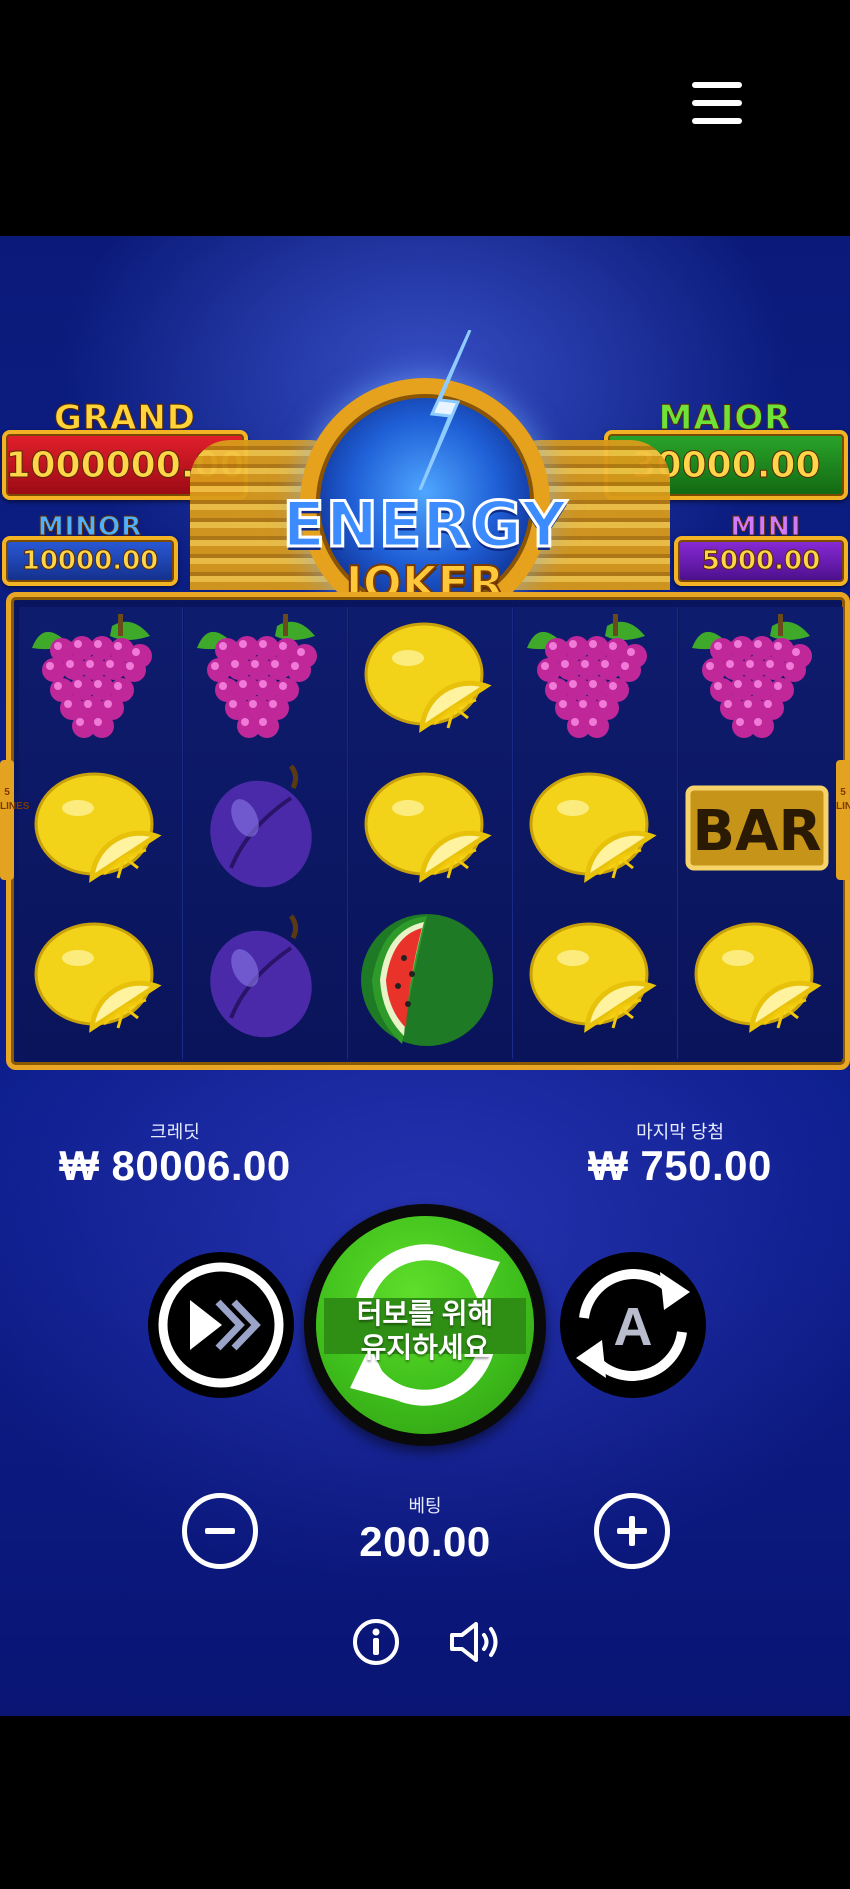  What do you see at coordinates (756, 831) in the screenshot?
I see `svg-text: BAR` at bounding box center [756, 831].